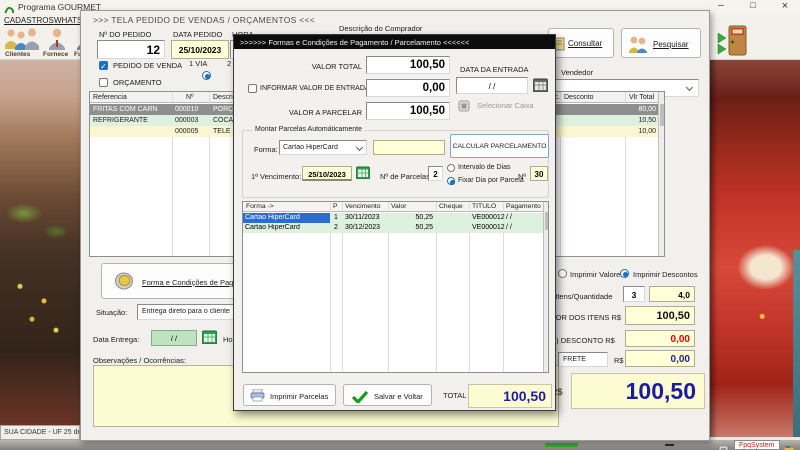  I want to click on statusbar-city: SUA CIDADE - UF 25 de, so click(42, 432).